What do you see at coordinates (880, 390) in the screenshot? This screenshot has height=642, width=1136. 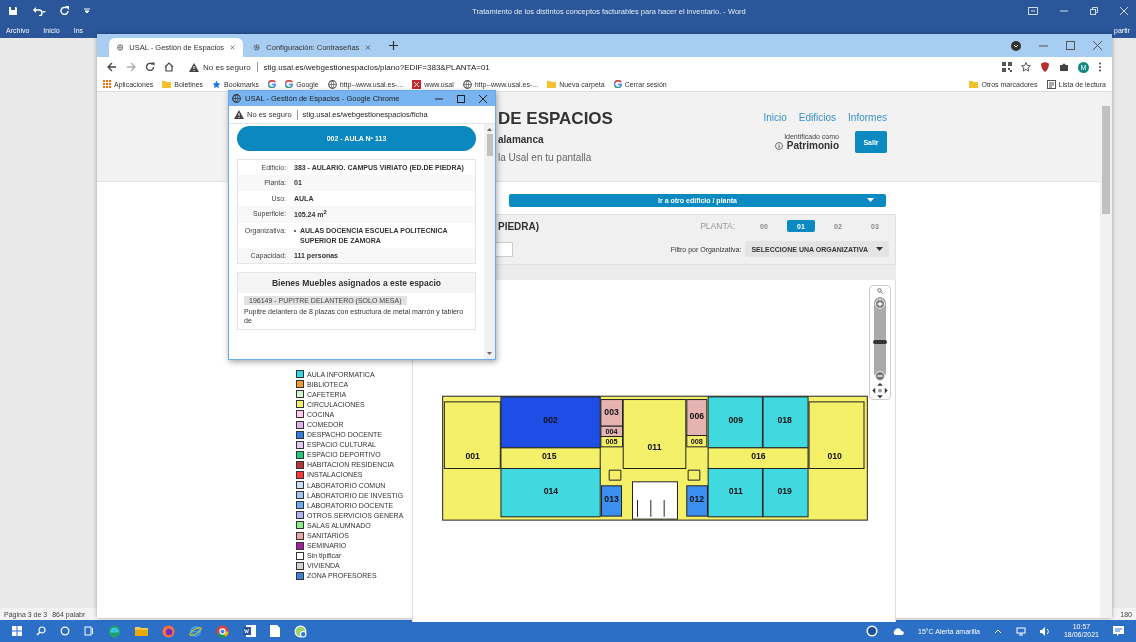 I see `pan-arrows-icon` at bounding box center [880, 390].